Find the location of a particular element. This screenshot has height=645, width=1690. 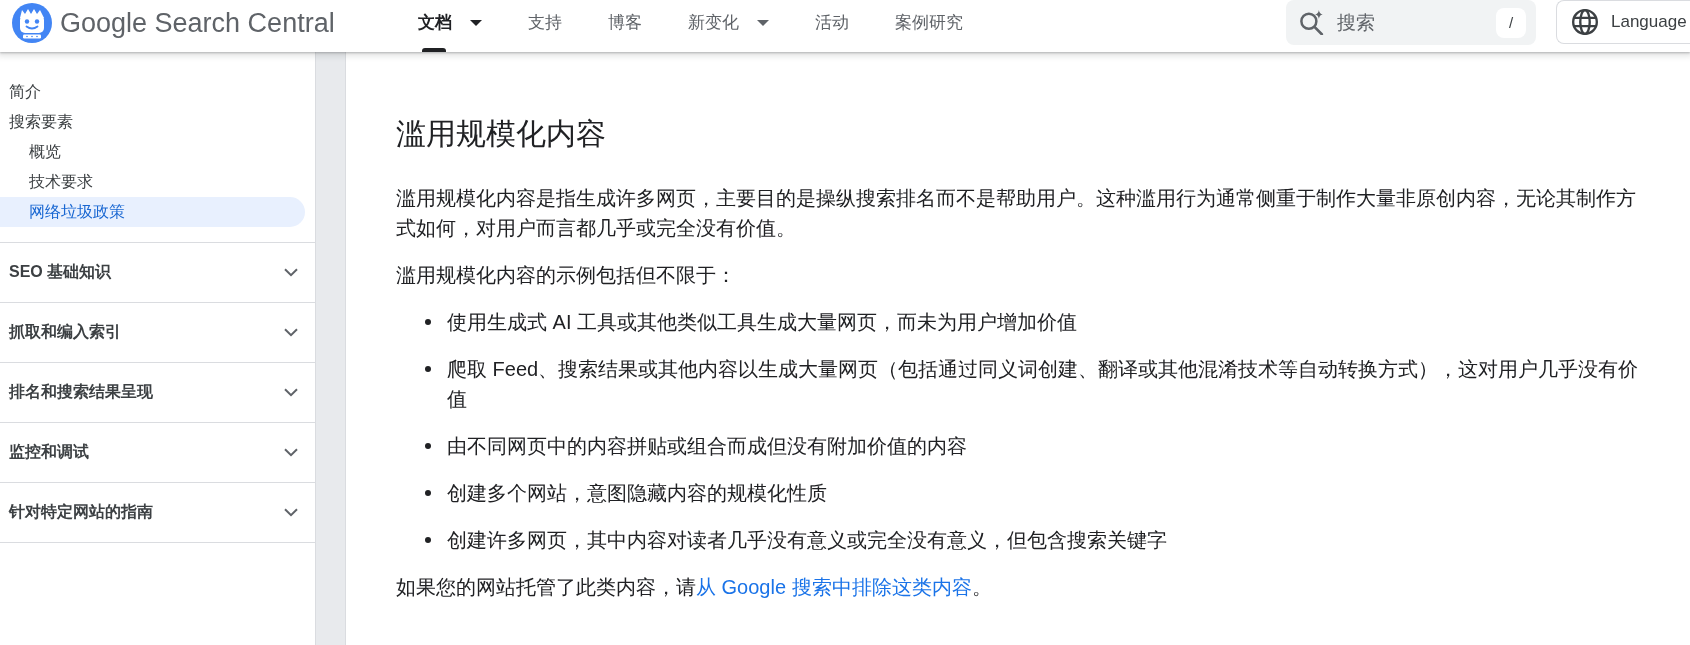

globe-icon is located at coordinates (1585, 22).